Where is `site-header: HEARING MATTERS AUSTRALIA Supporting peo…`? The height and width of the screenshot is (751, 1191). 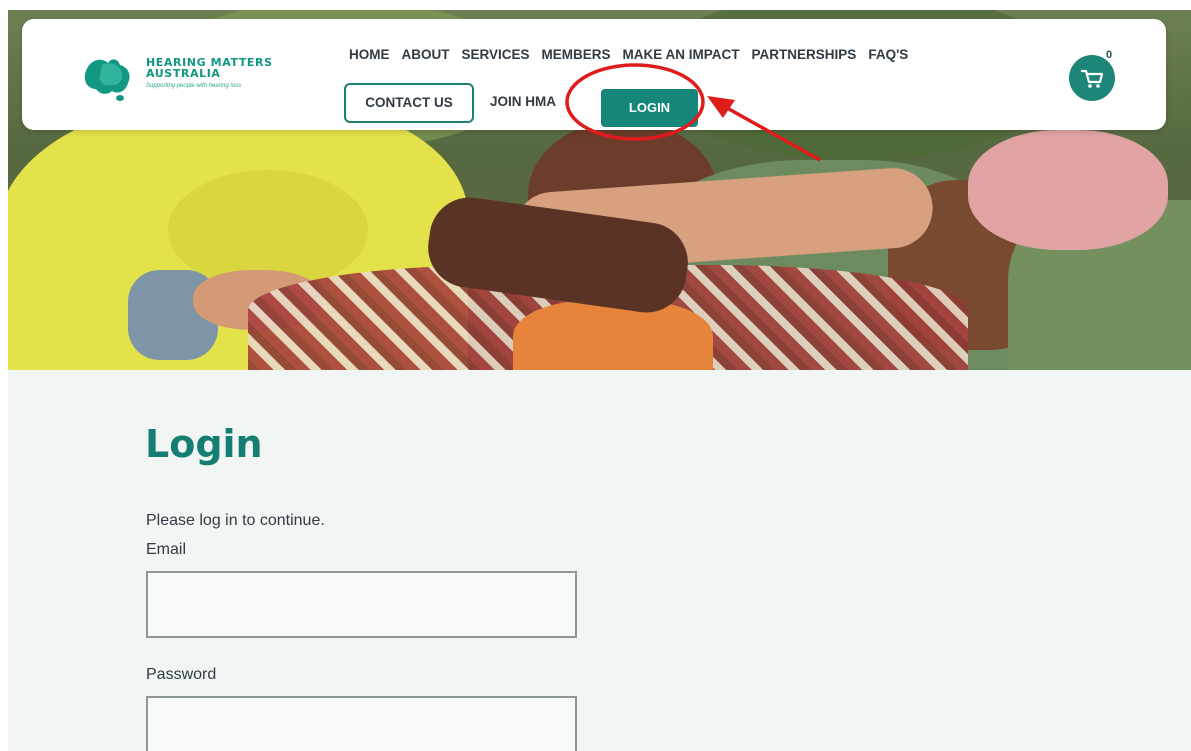 site-header: HEARING MATTERS AUSTRALIA Supporting peo… is located at coordinates (594, 74).